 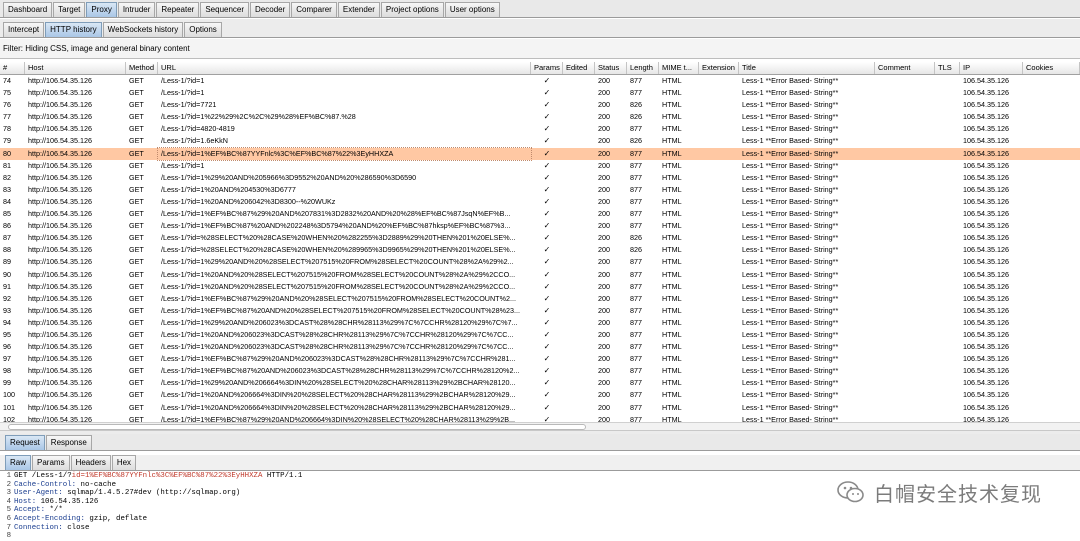 I want to click on view-tab-raw: Raw, so click(x=18, y=462).